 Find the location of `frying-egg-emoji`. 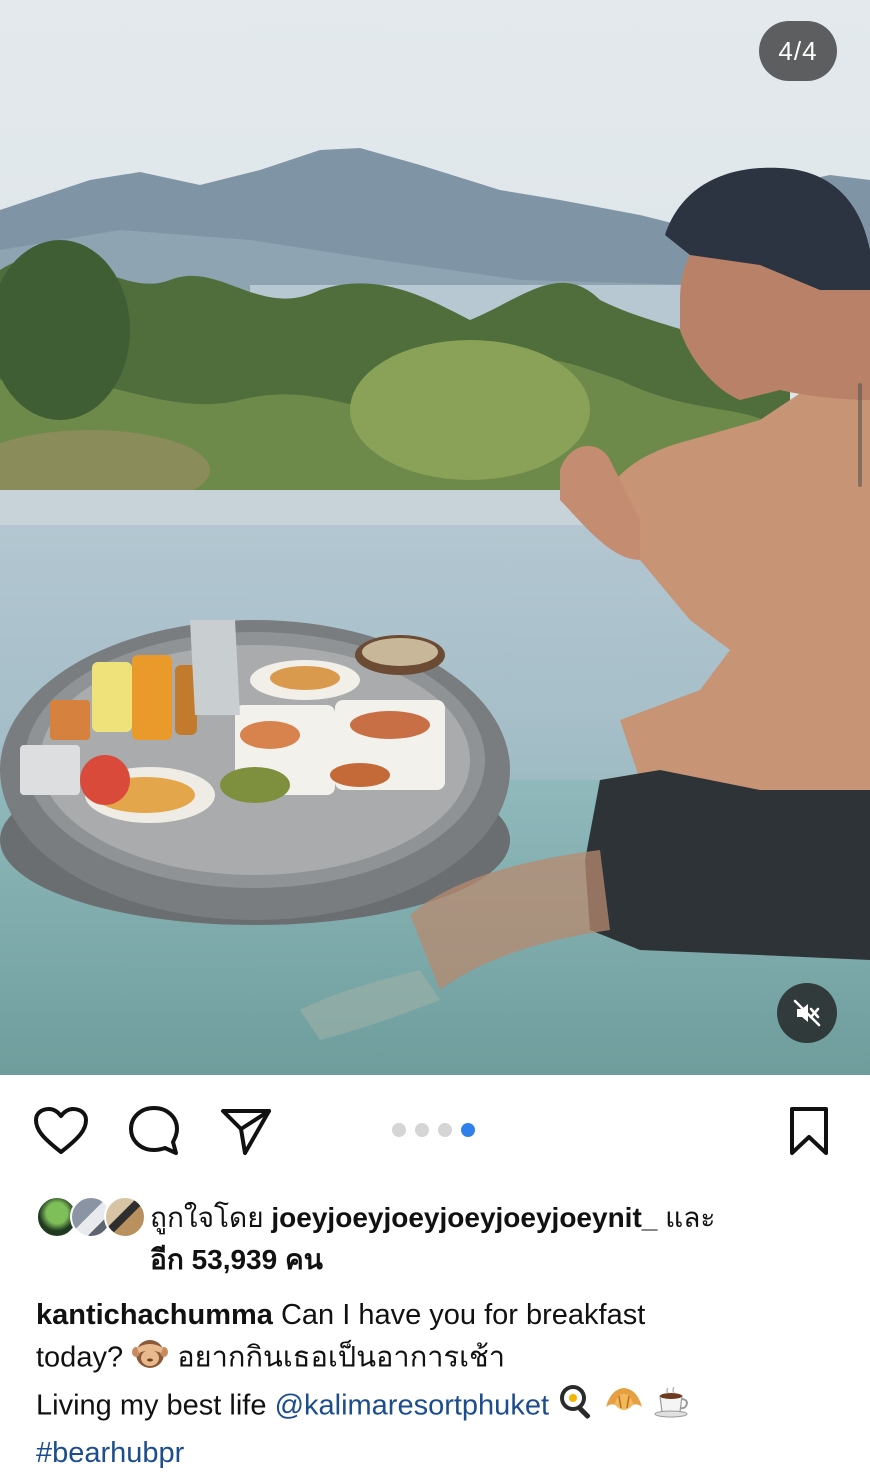

frying-egg-emoji is located at coordinates (576, 1407).